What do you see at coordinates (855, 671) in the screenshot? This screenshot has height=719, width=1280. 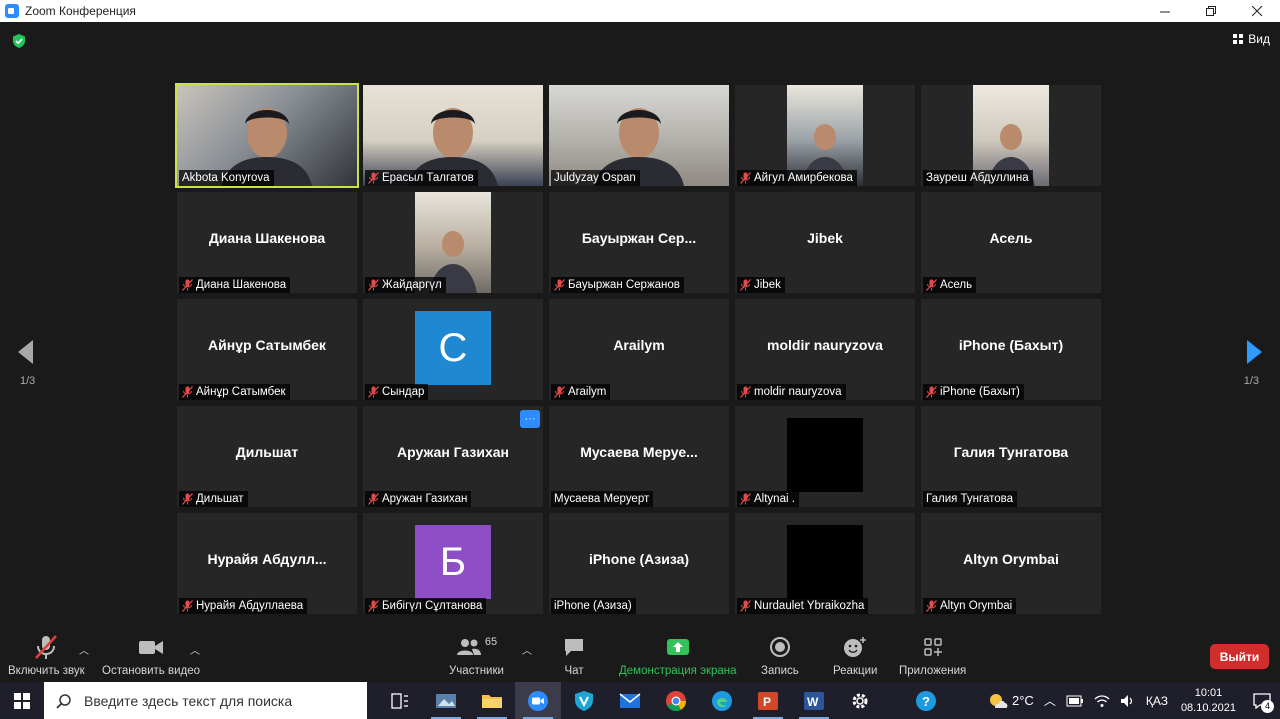 I see `reactions-label: Реакции` at bounding box center [855, 671].